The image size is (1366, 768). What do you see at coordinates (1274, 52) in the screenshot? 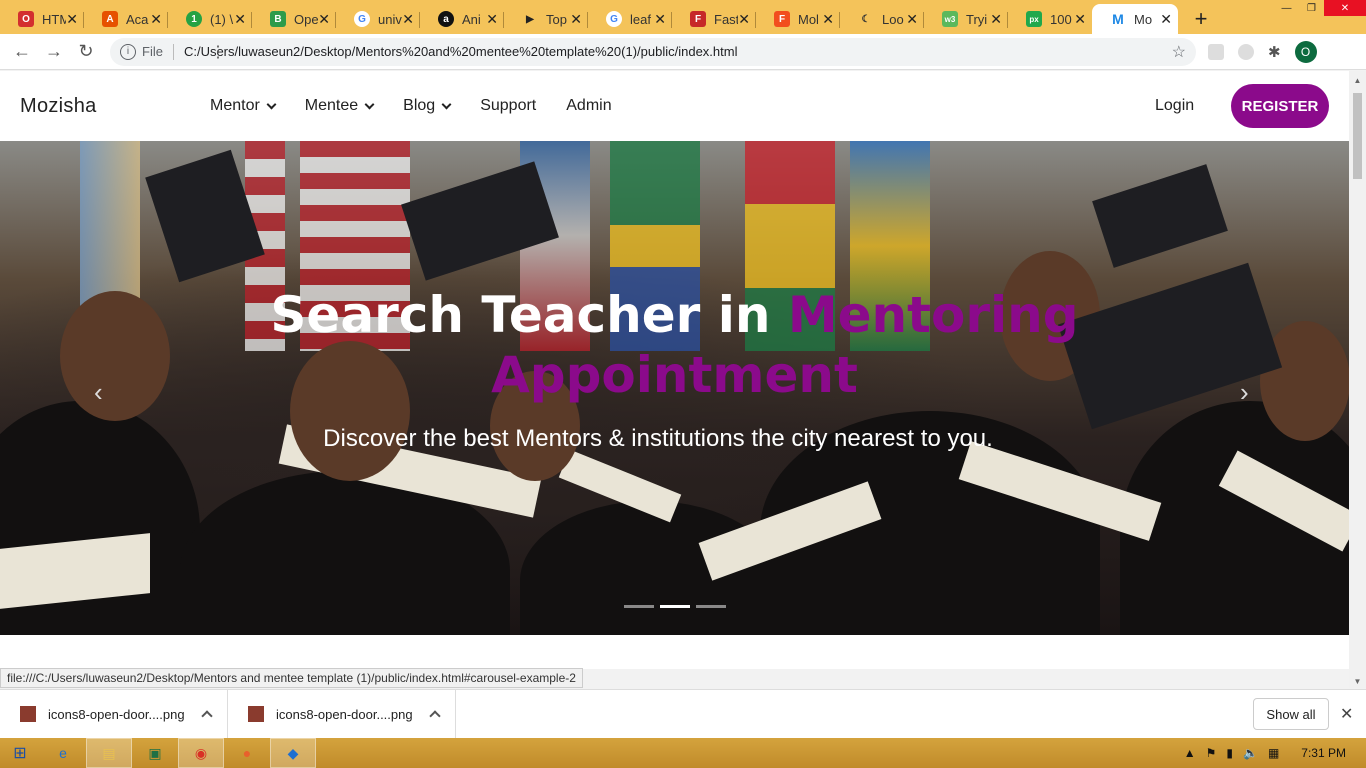
I see `puzzle-icon: ✱` at bounding box center [1274, 52].